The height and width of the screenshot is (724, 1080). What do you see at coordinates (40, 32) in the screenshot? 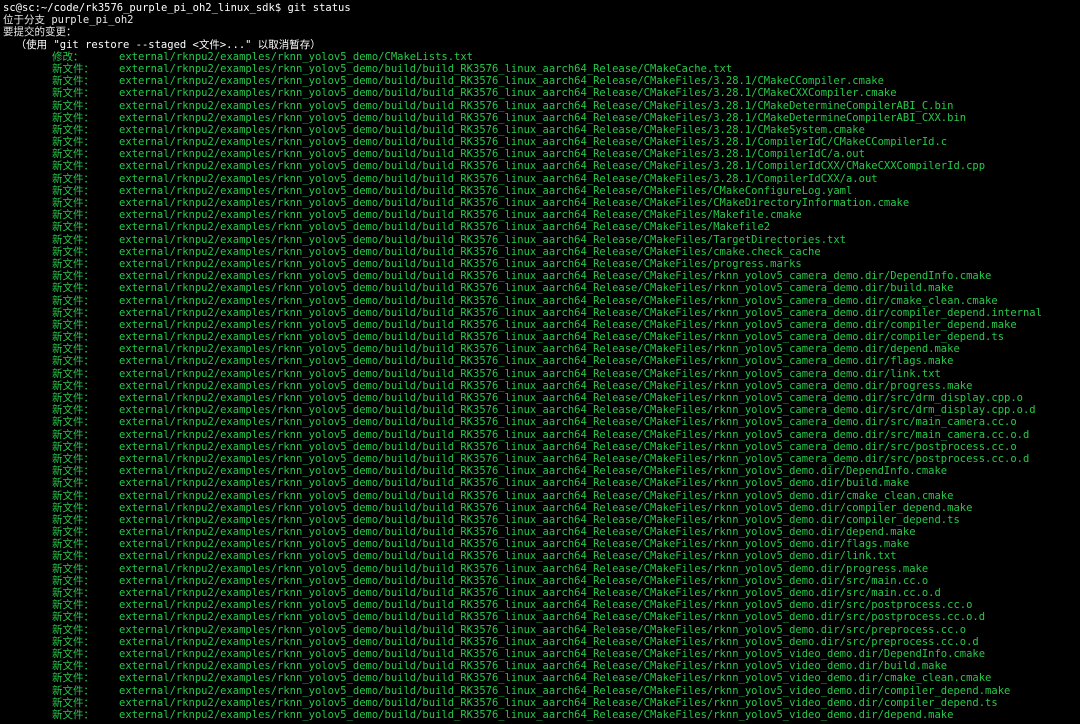
I see `staged-header: 要提交的变更：` at bounding box center [40, 32].